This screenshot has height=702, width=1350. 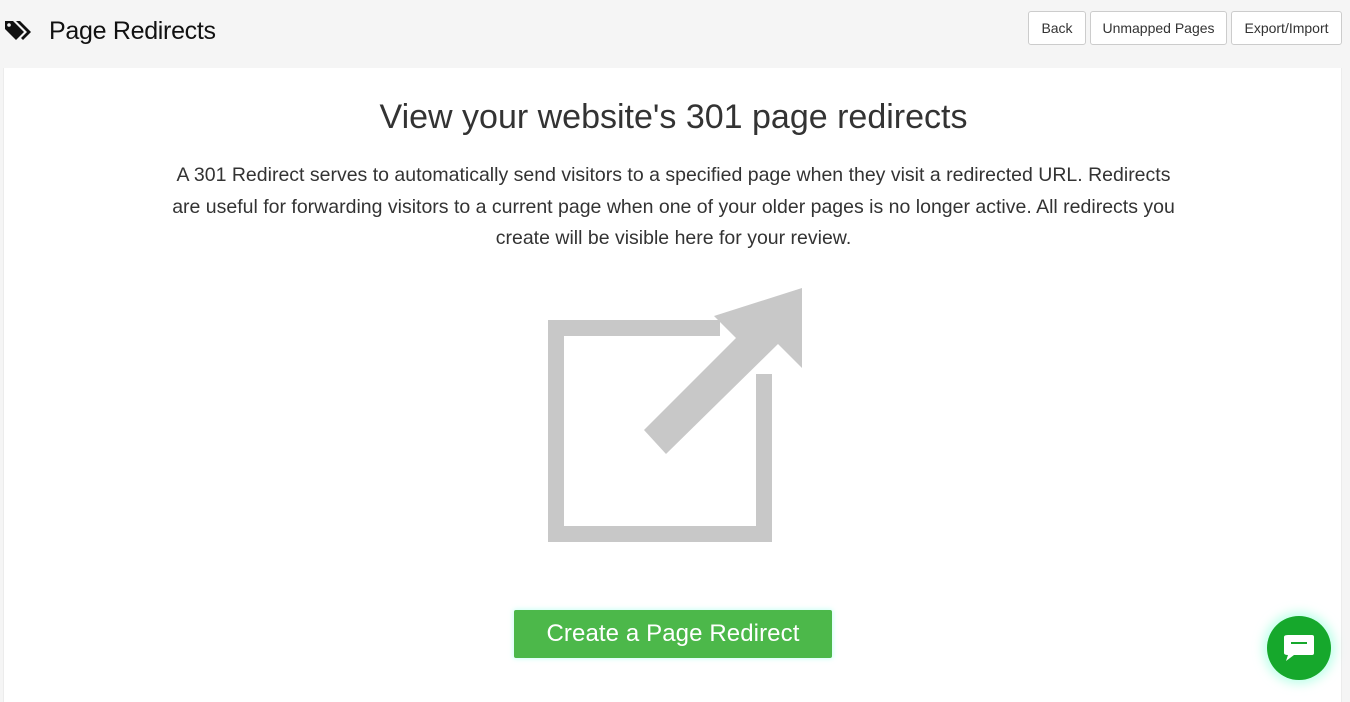 I want to click on chat-bubble-icon, so click(x=1299, y=648).